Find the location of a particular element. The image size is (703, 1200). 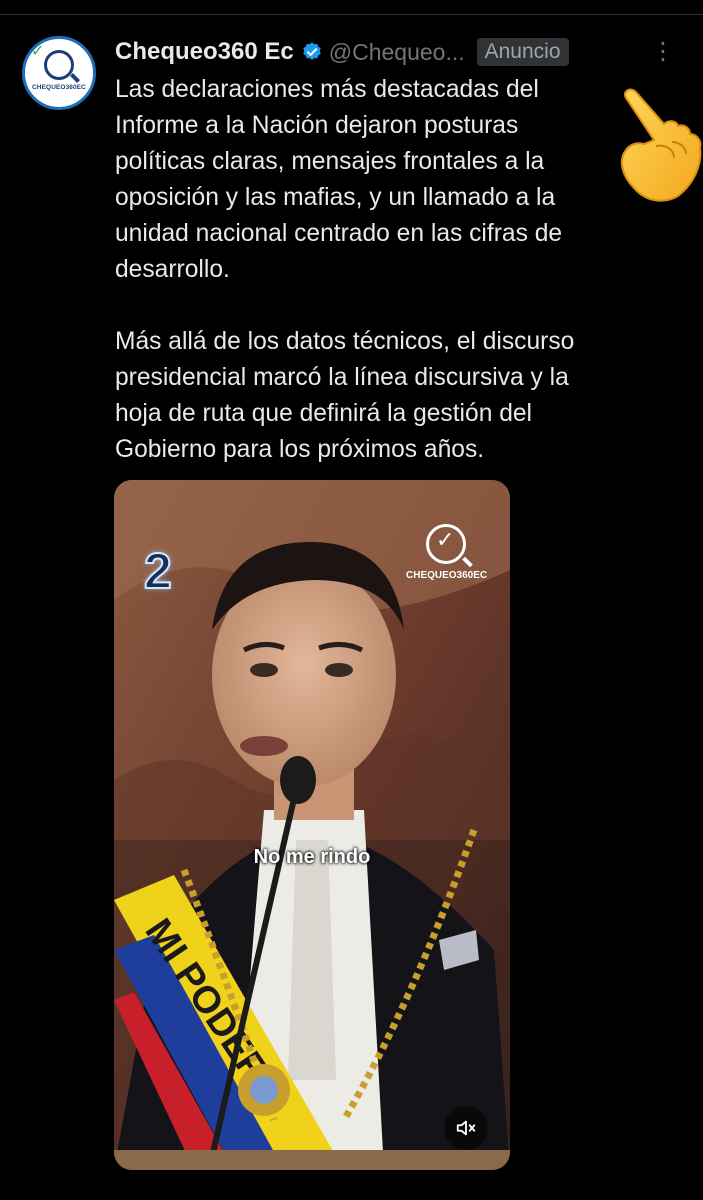

avatar-check-icon: ✓ is located at coordinates (38, 51).